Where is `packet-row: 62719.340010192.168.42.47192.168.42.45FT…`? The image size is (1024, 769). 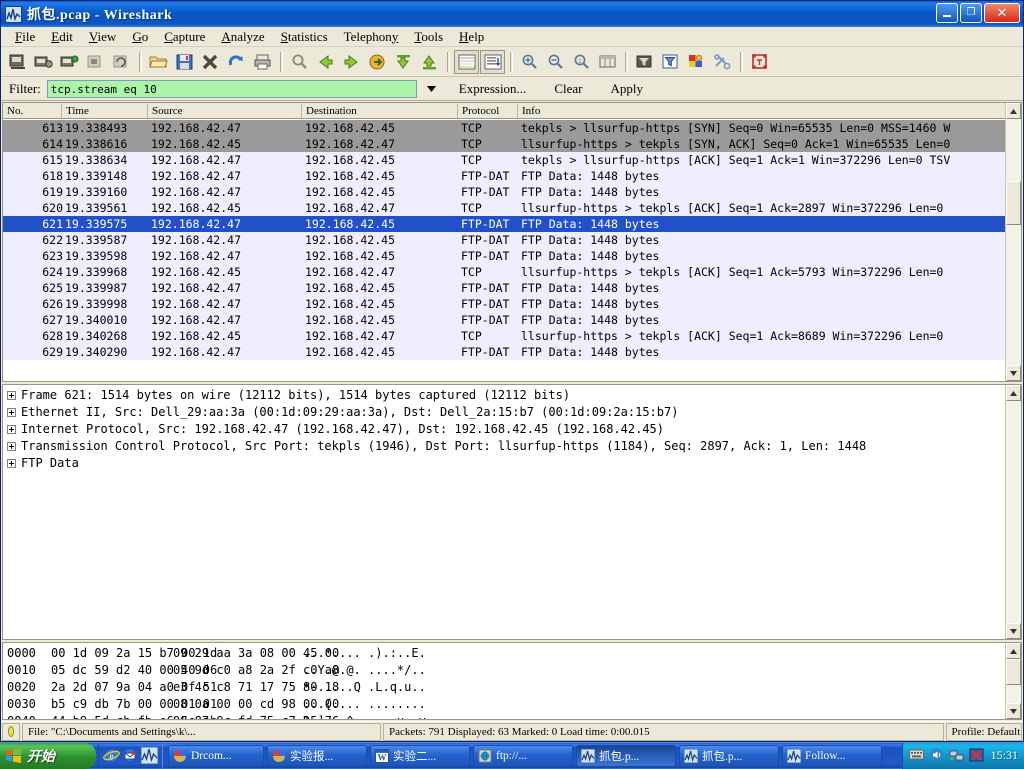 packet-row: 62719.340010192.168.42.47192.168.42.45FT… is located at coordinates (504, 320).